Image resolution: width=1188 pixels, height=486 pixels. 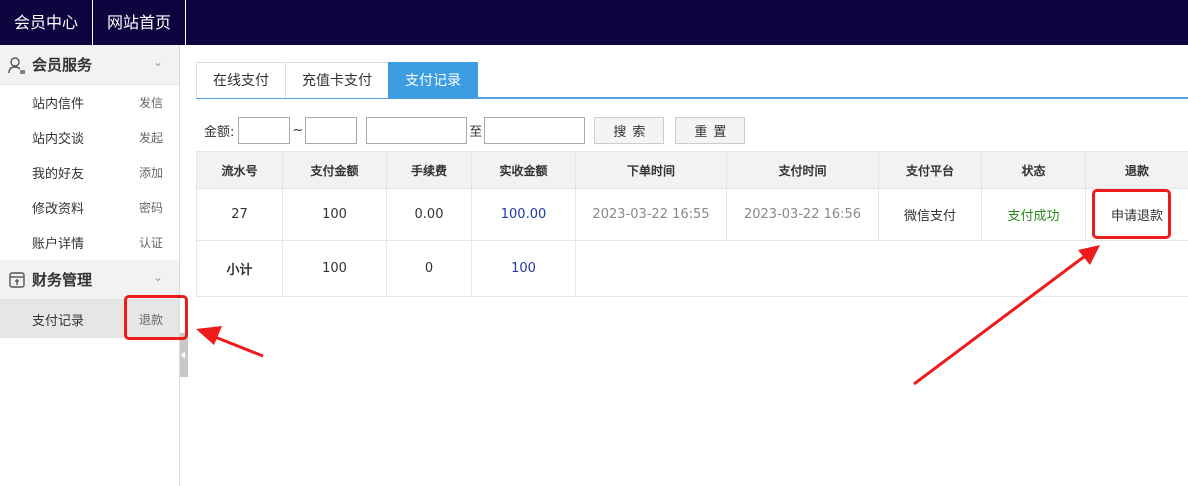 I want to click on table-summary-row: 小计 100 0 100, so click(x=692, y=268).